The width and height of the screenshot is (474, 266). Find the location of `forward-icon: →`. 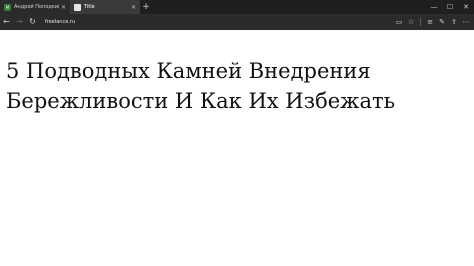

forward-icon: → is located at coordinates (19, 22).